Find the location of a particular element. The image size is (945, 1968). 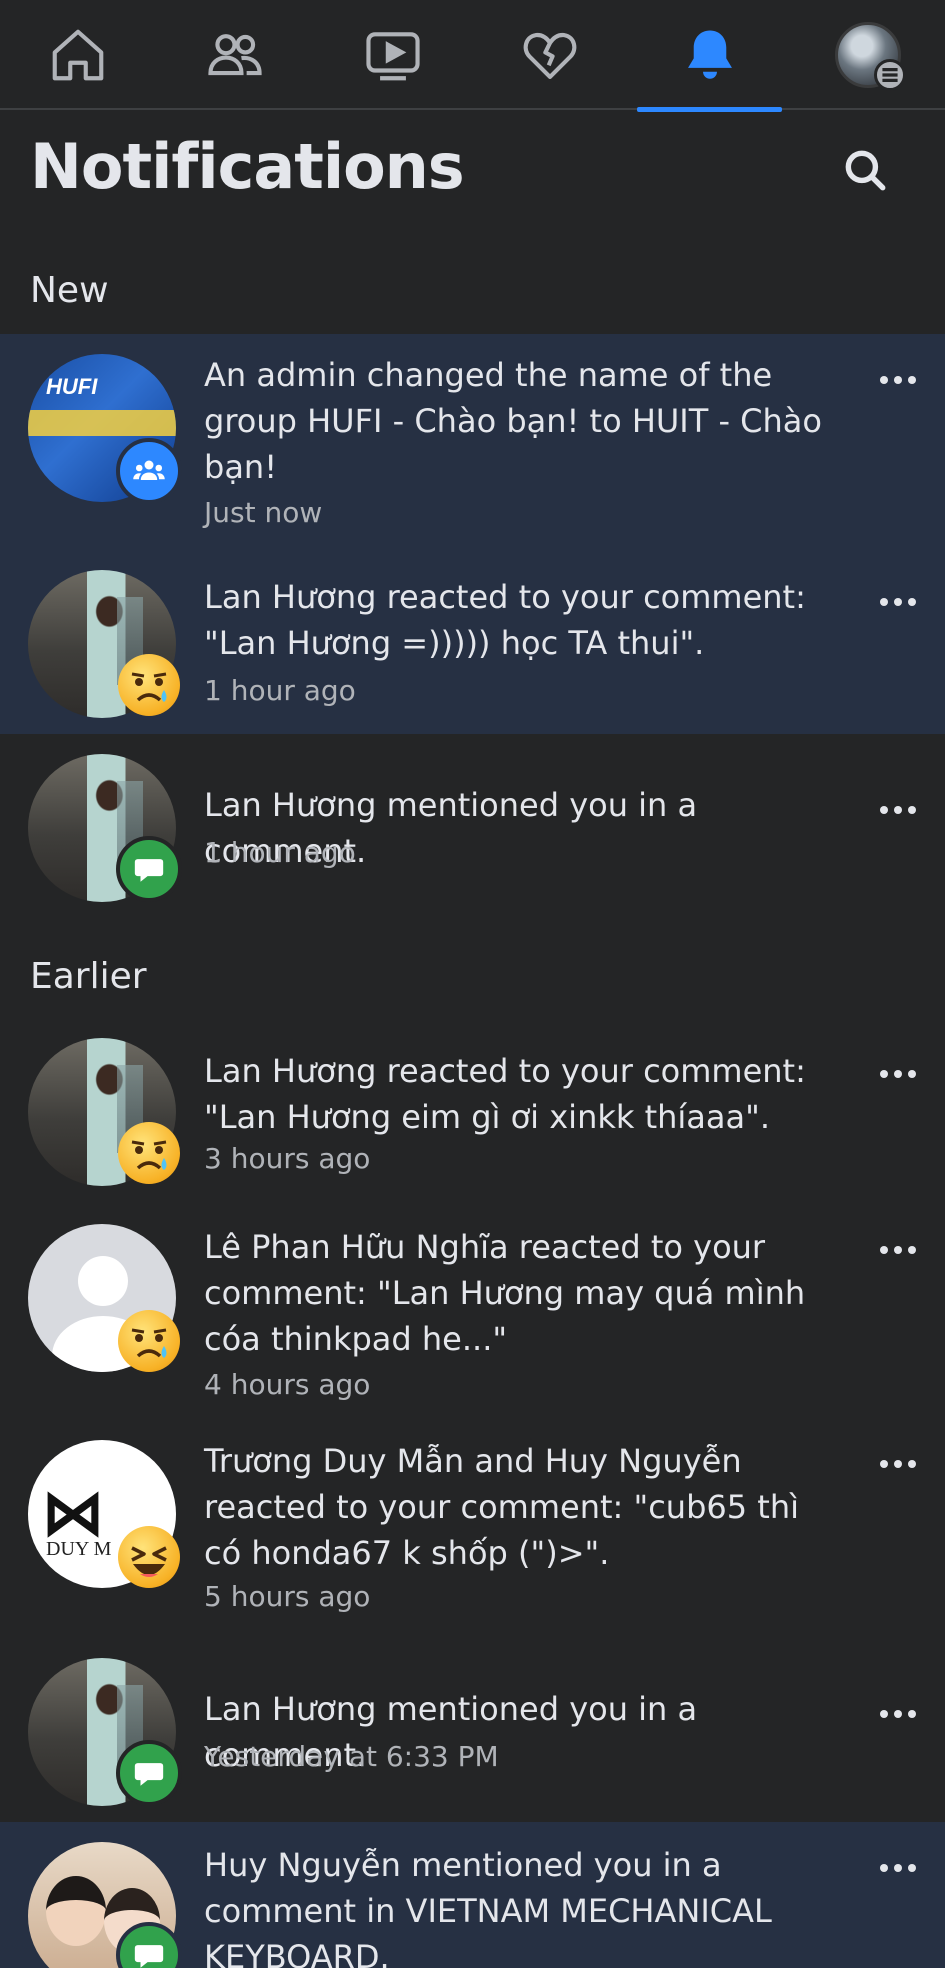

bell-icon is located at coordinates (709, 54).